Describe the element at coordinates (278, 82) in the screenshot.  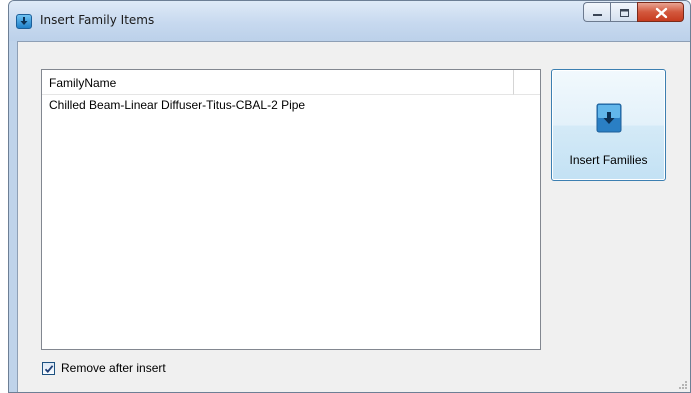
I see `column-header-familyname: FamilyName` at that location.